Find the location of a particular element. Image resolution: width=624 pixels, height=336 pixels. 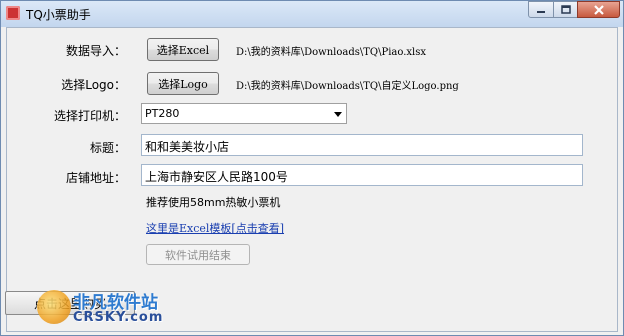

address-label: 店铺地址： is located at coordinates (95, 178).